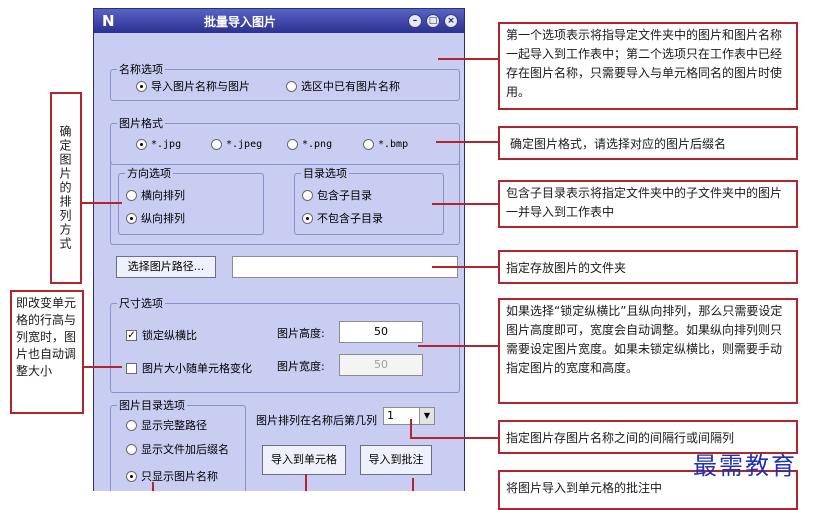  Describe the element at coordinates (745, 466) in the screenshot. I see `watermark-logo: 最需教育` at that location.